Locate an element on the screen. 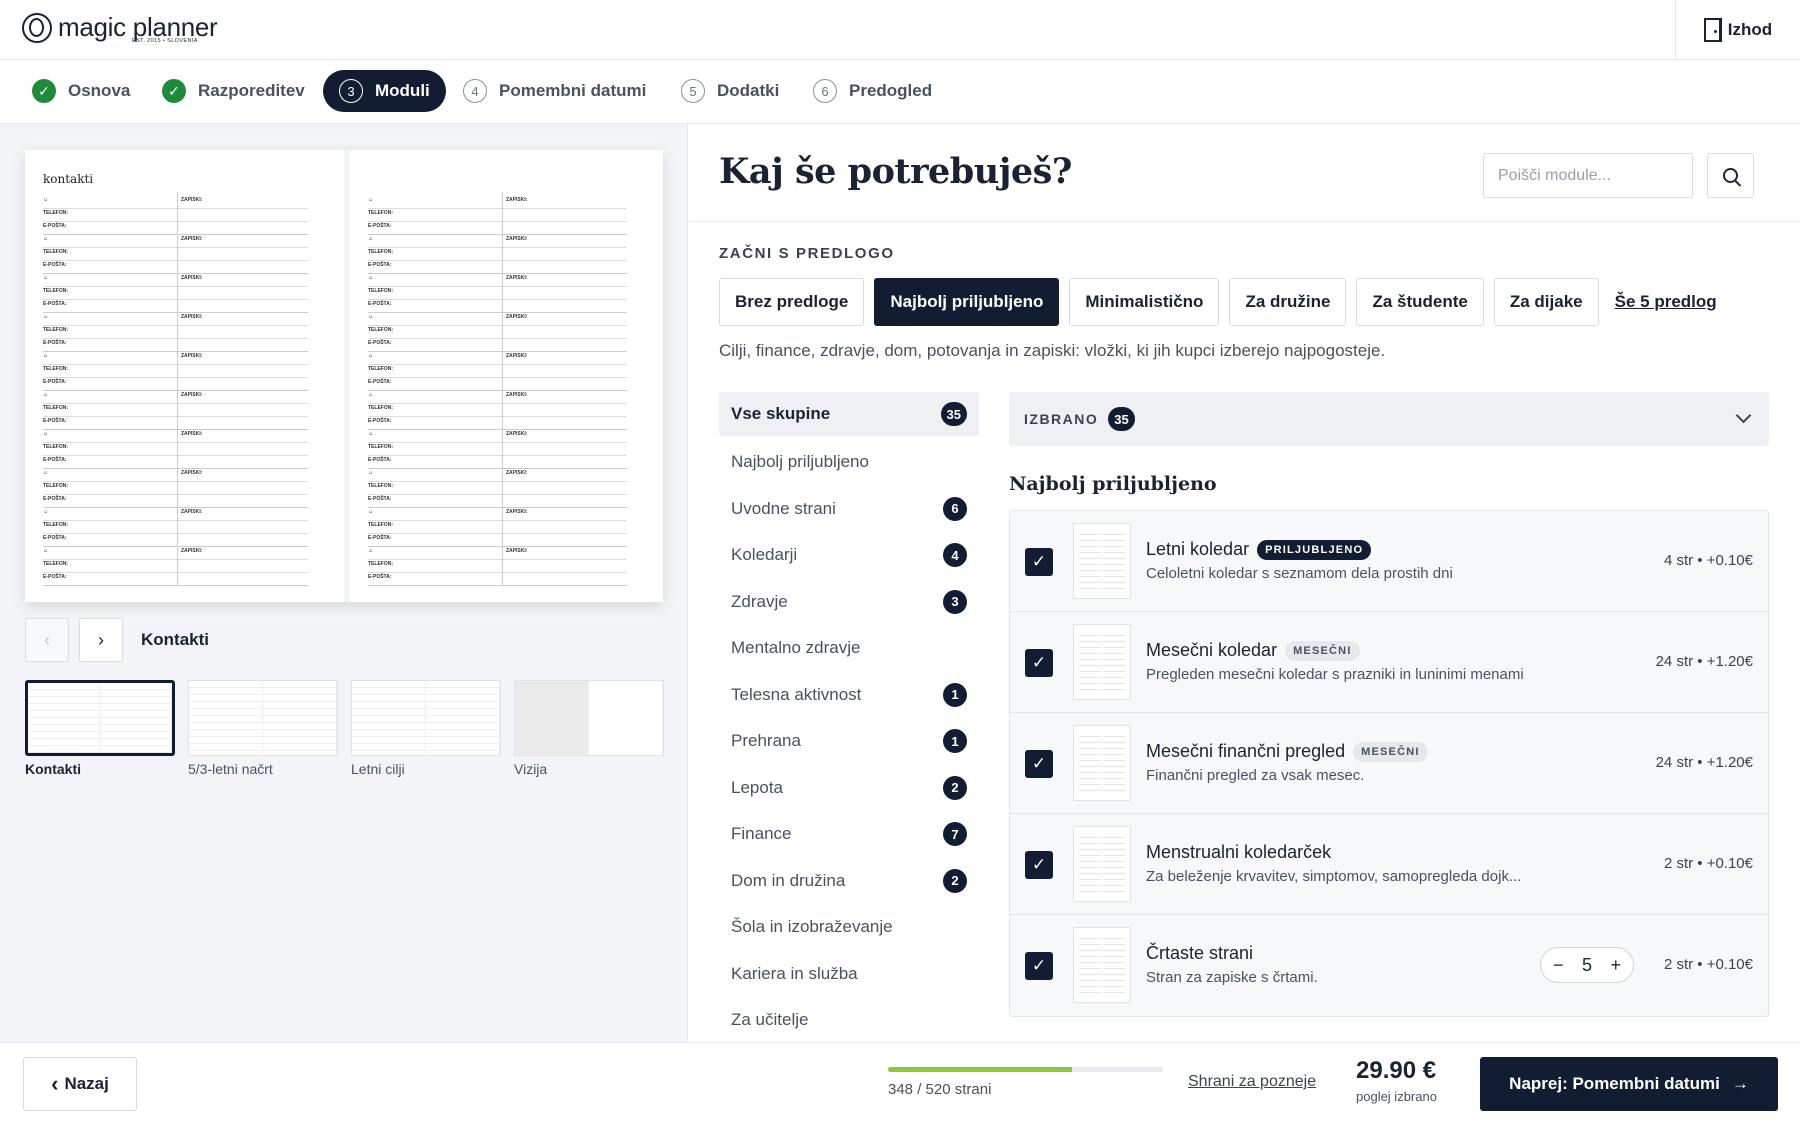  module-price: 24 str • +1.20€ is located at coordinates (1704, 661).